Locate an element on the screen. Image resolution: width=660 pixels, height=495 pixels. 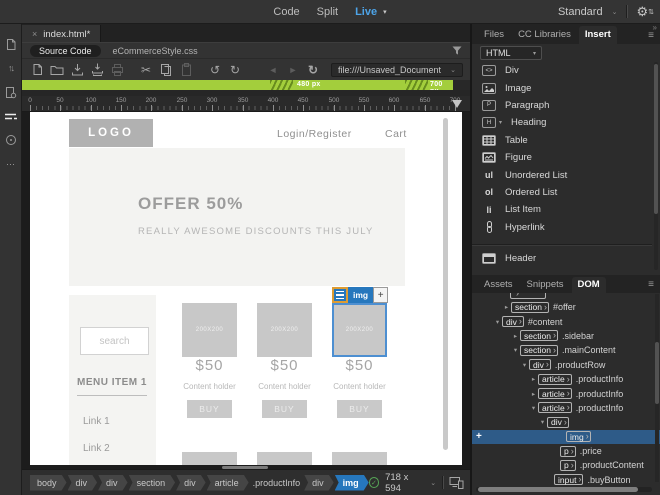
insert-item-paragraph: P Paragraph is located at coordinates (562, 105).